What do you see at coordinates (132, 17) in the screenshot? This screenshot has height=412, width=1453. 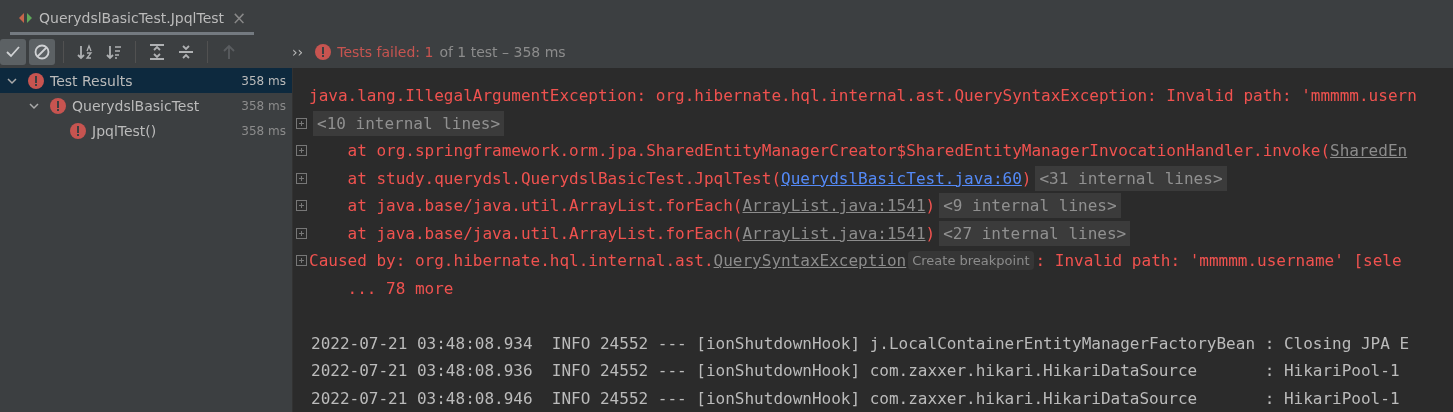 I see `tab-title: QuerydslBasicTest.JpqlTest` at bounding box center [132, 17].